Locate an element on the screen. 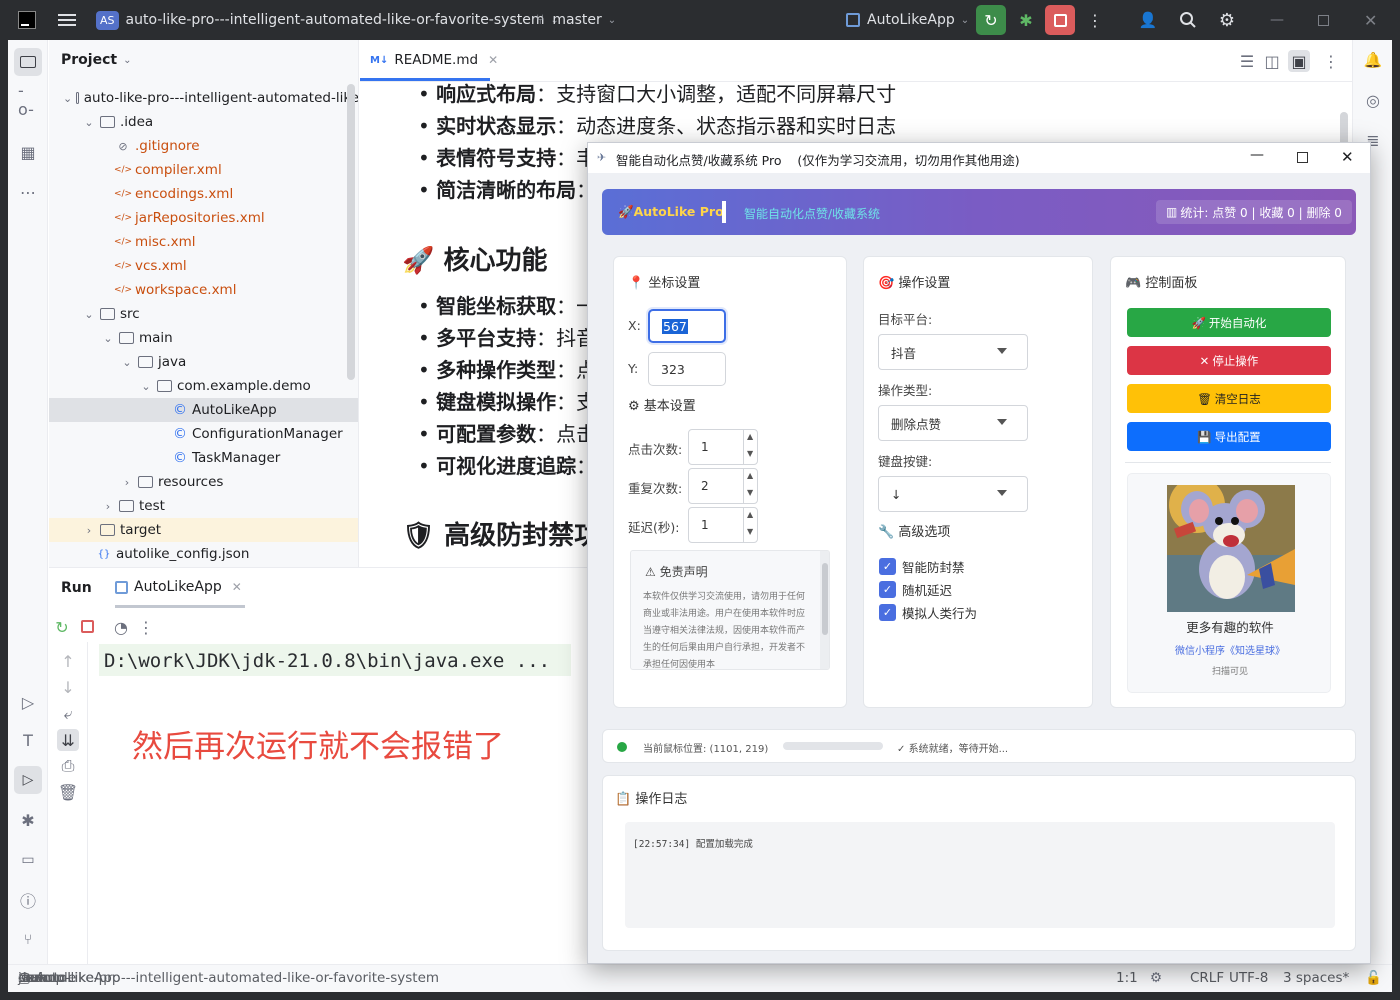 This screenshot has width=1400, height=1000. tree-scrollbar is located at coordinates (351, 232).